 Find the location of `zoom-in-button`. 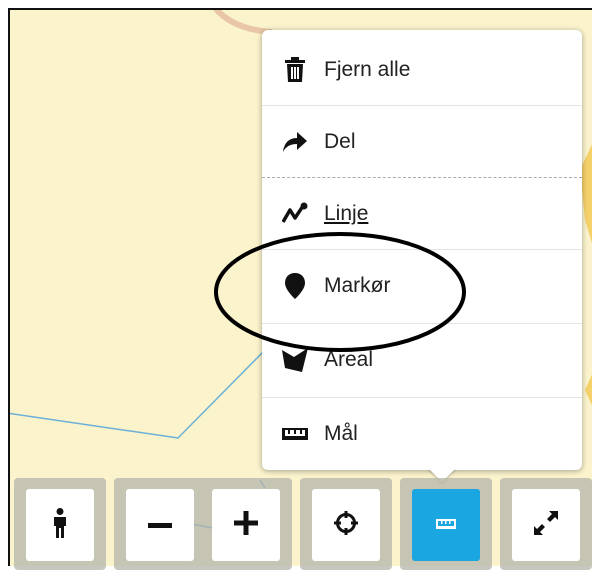

zoom-in-button is located at coordinates (246, 525).